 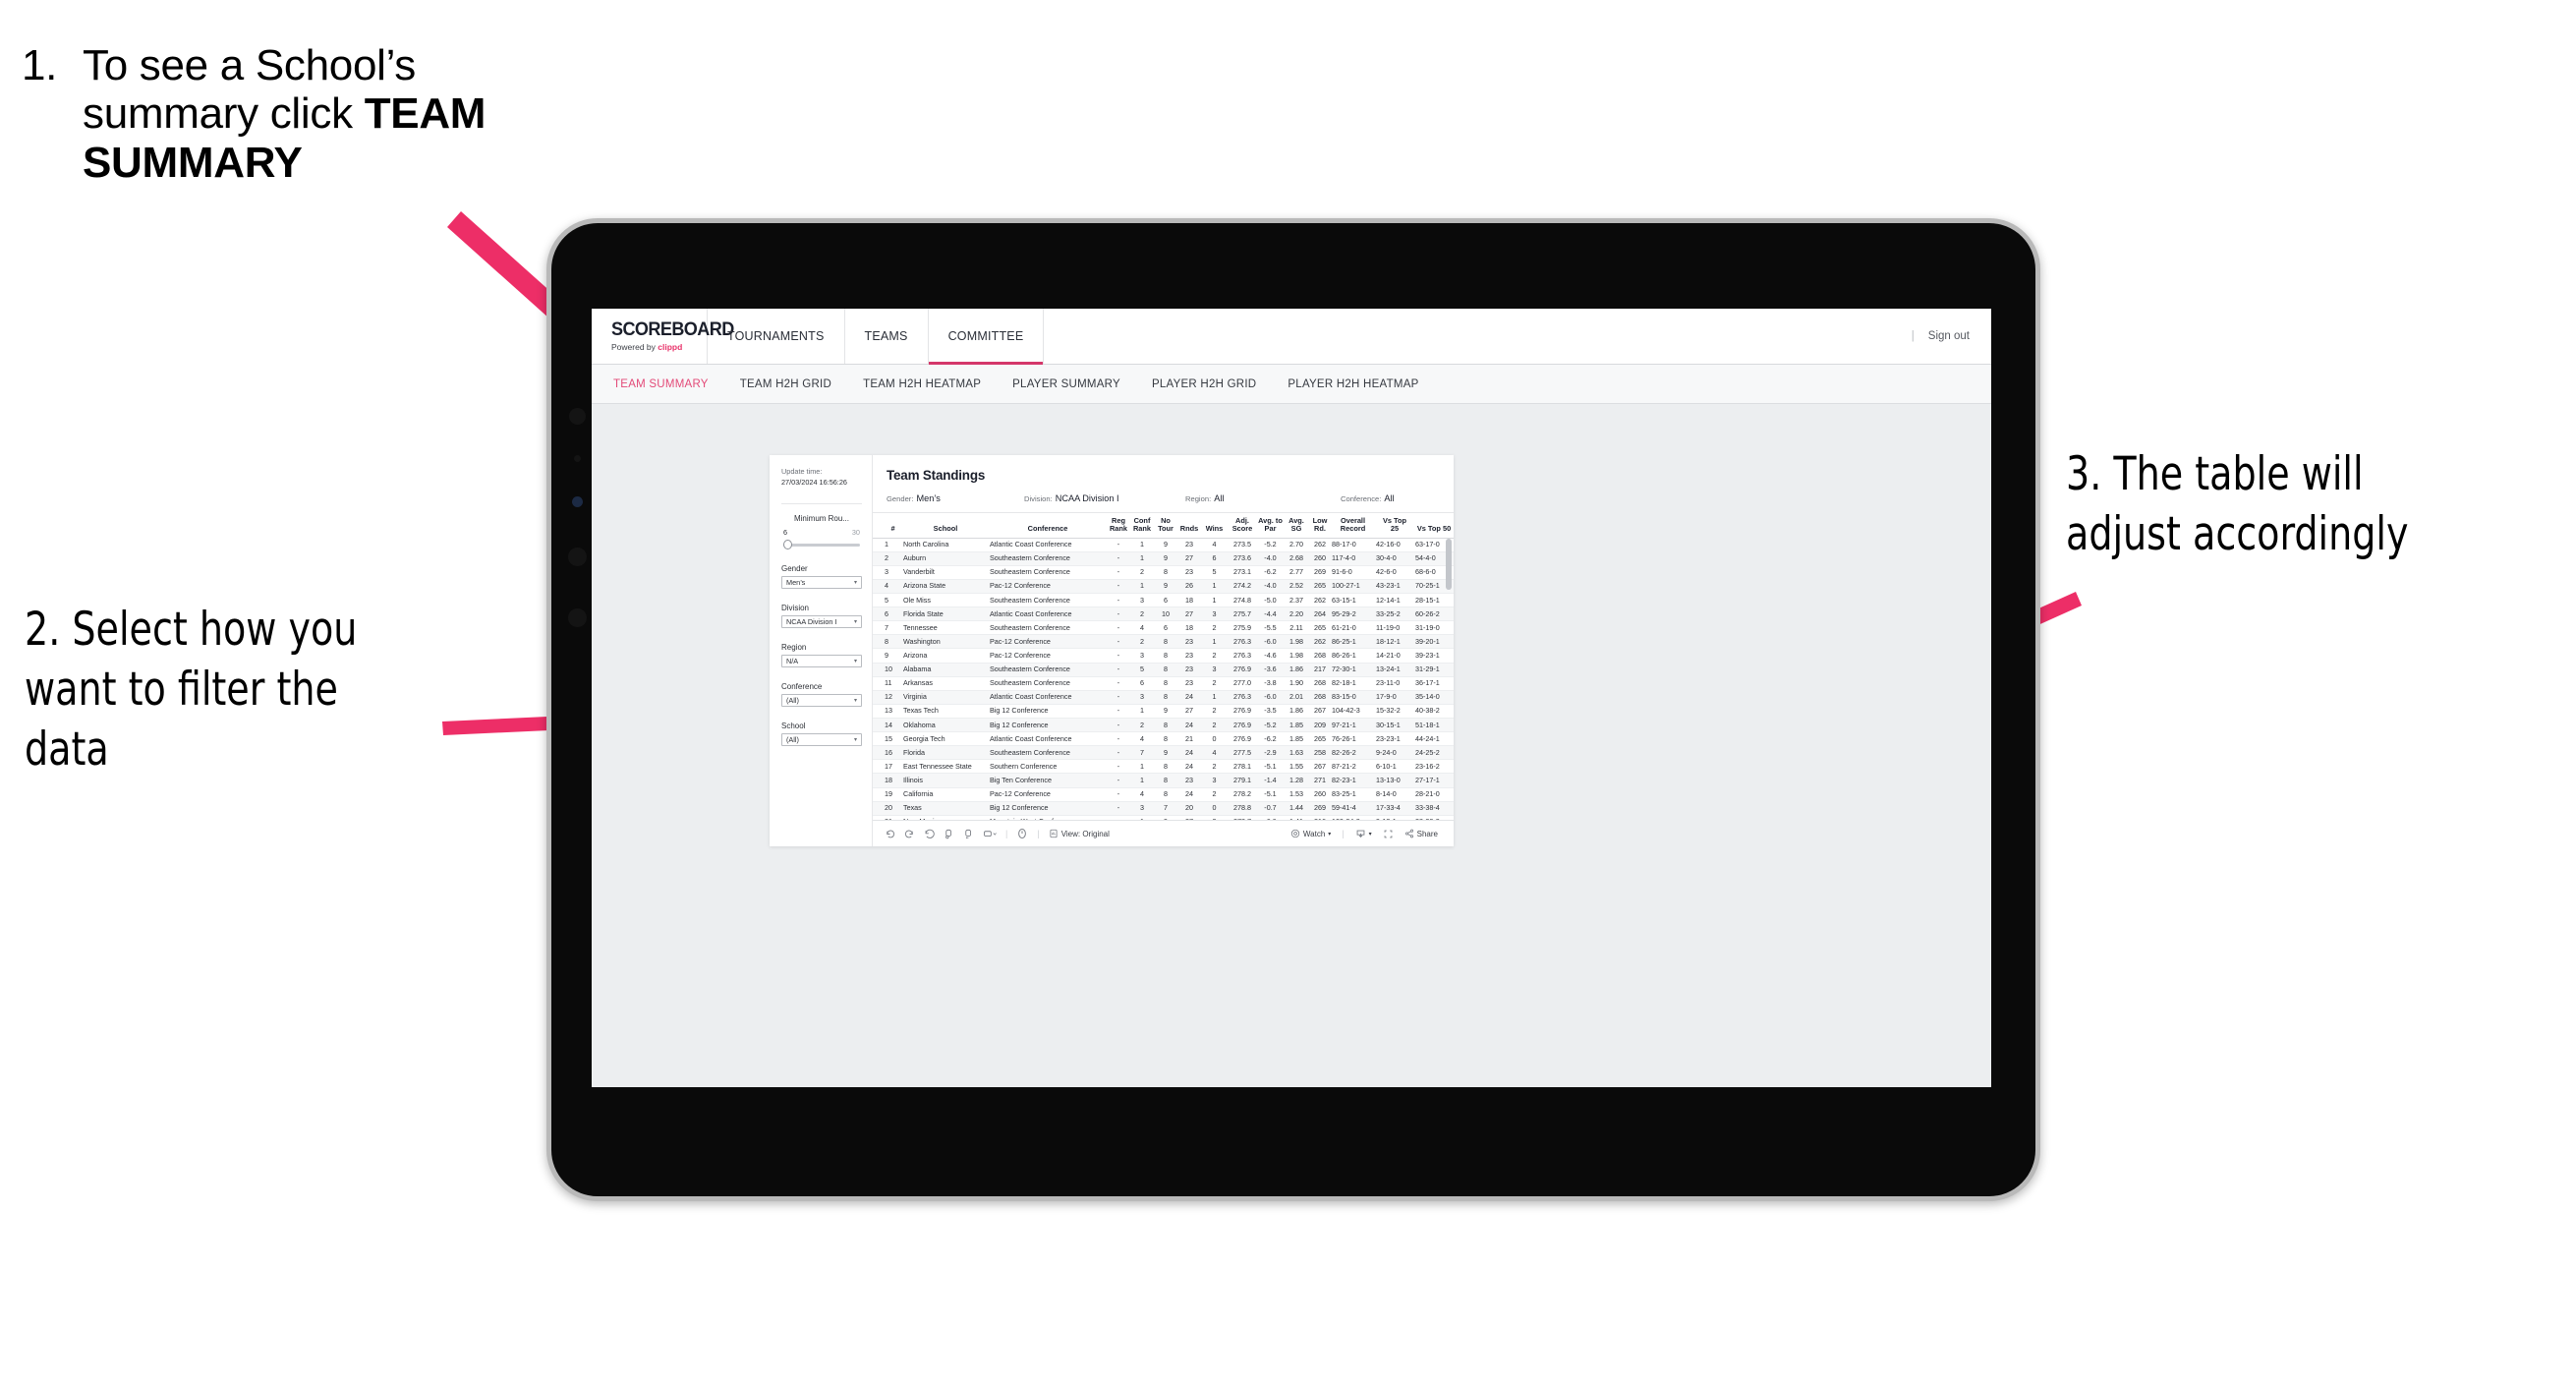 What do you see at coordinates (1216, 614) in the screenshot?
I see `cell-wins: 3` at bounding box center [1216, 614].